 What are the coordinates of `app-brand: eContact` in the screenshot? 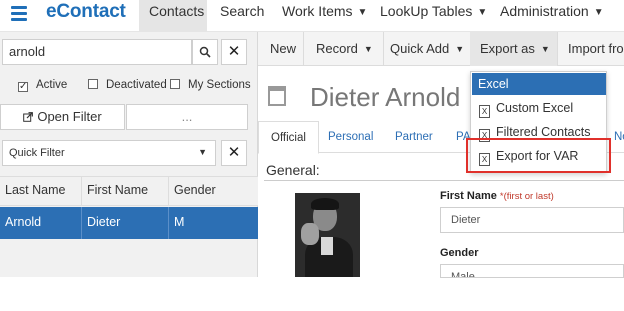 It's located at (86, 12).